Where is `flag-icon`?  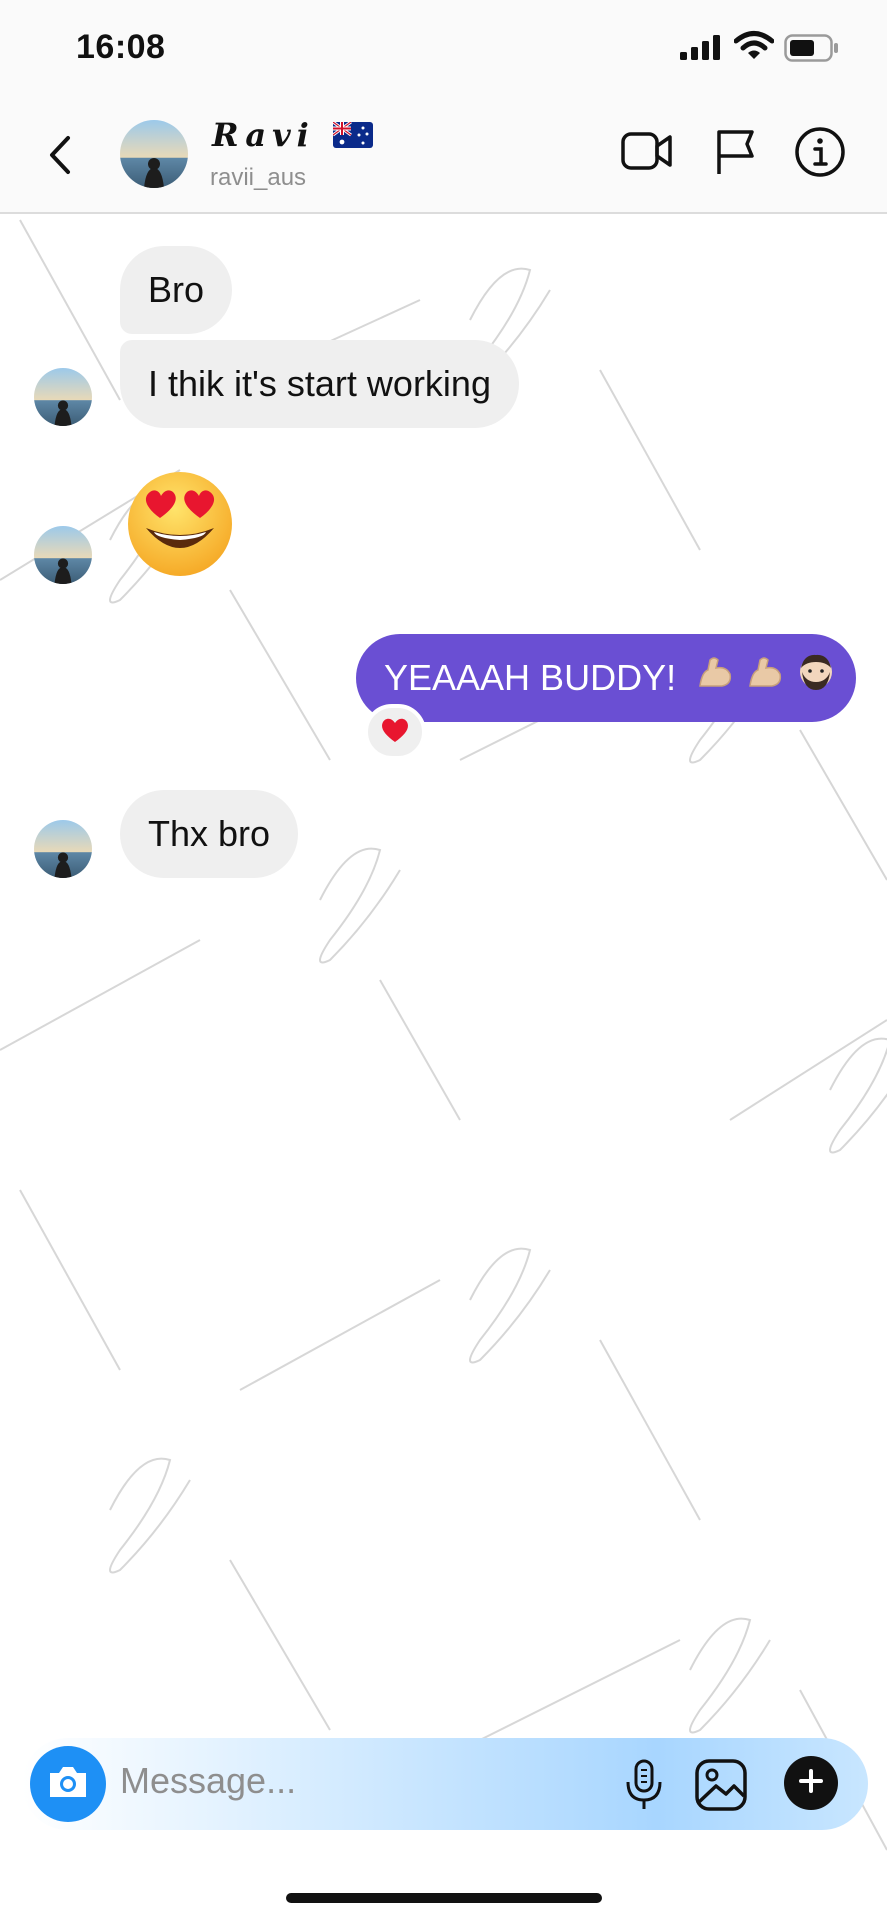
flag-icon is located at coordinates (736, 154).